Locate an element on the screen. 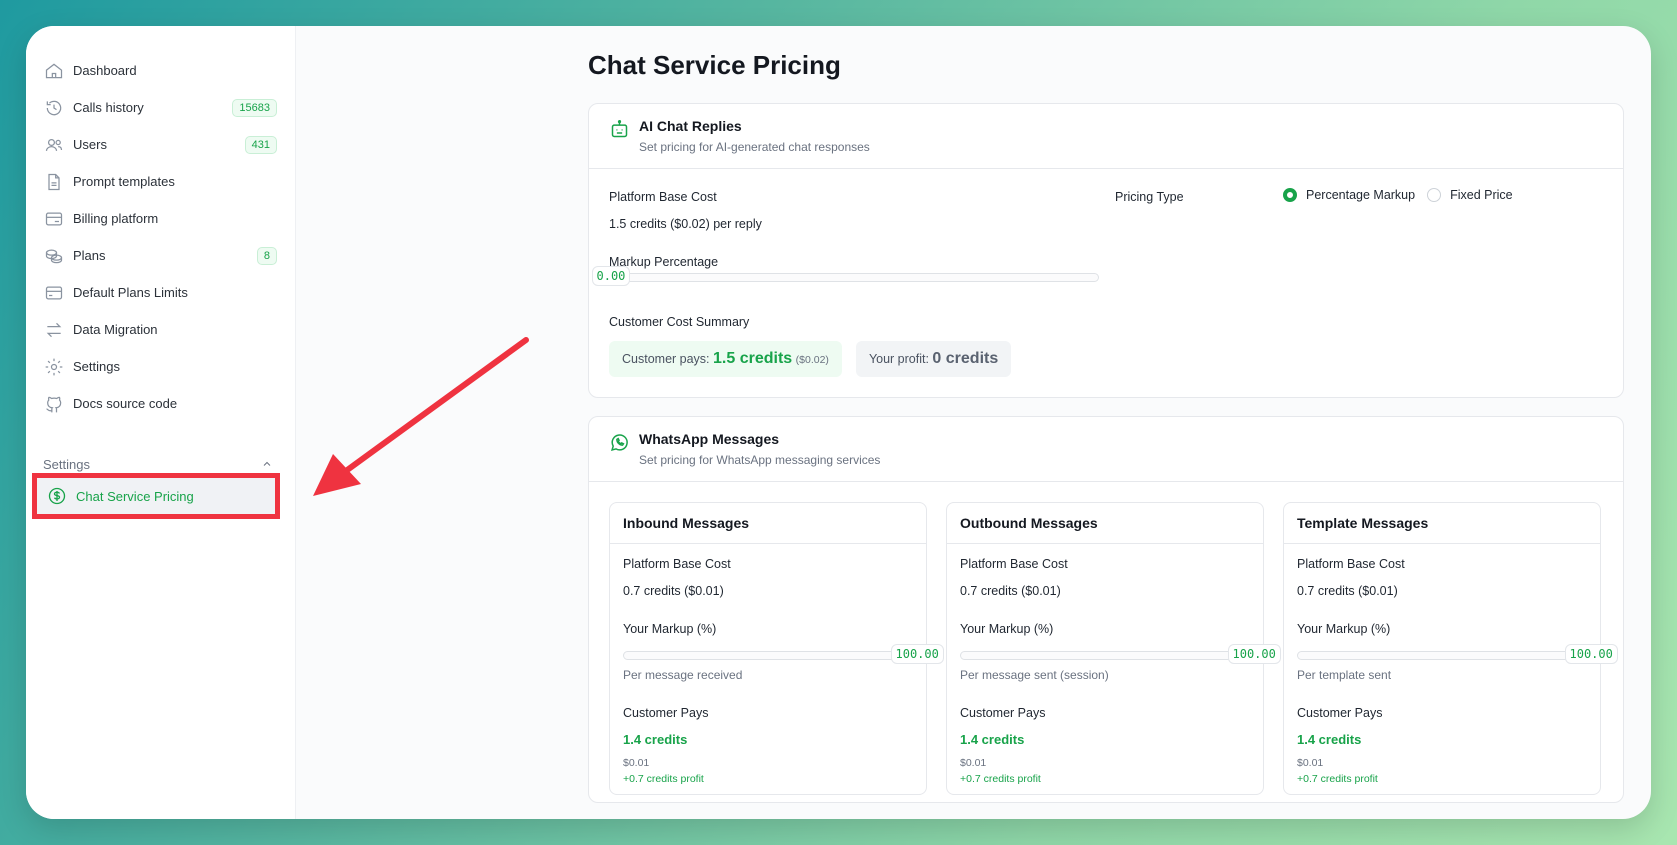 This screenshot has width=1677, height=845. sidebar-item-users: Users 431 is located at coordinates (160, 144).